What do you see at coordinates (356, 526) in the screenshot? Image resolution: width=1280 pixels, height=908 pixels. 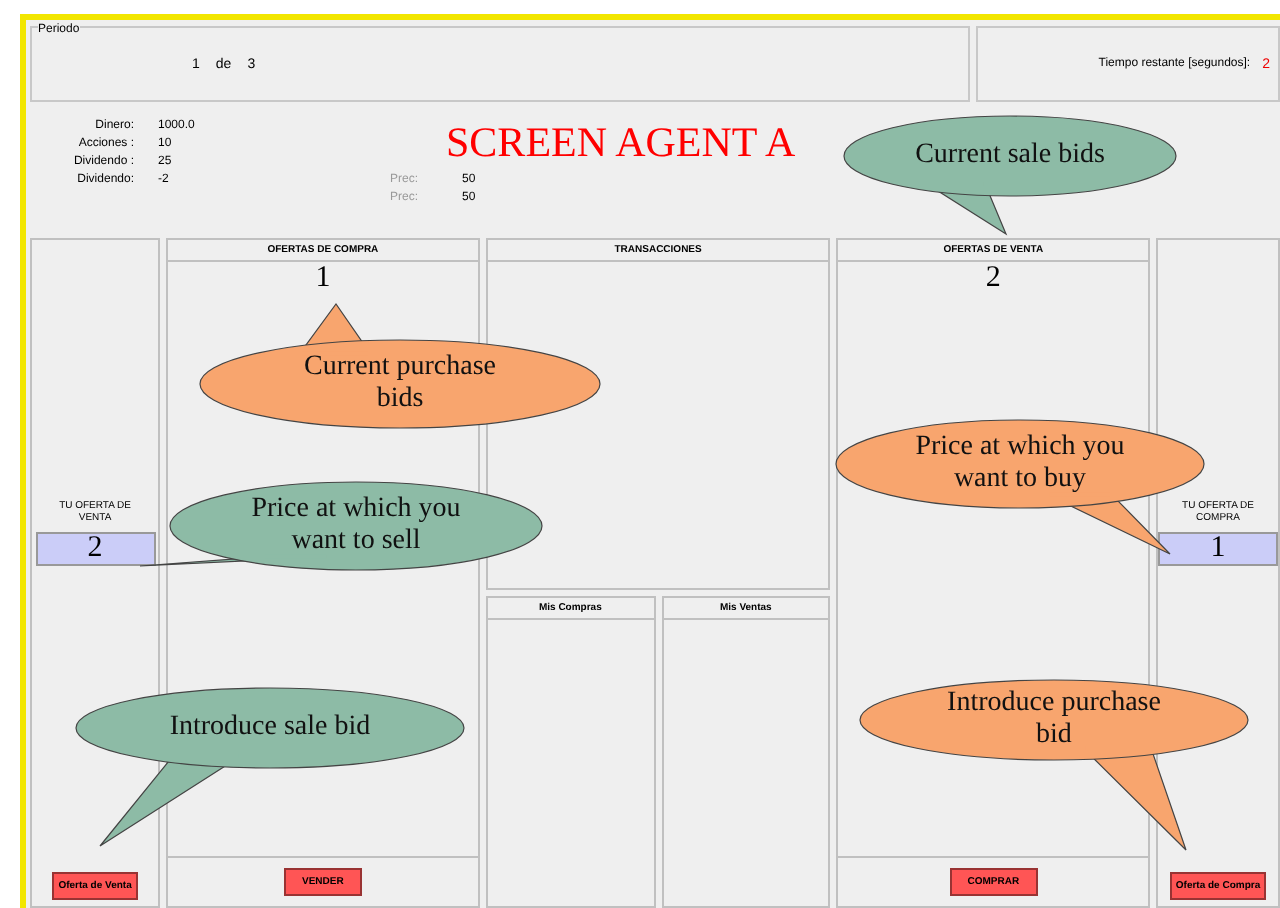 I see `callout-text: Price at which you want to sell` at bounding box center [356, 526].